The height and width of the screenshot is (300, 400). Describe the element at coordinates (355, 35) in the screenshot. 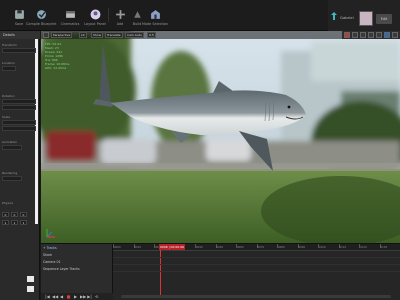

I see `rotate-tool-icon` at that location.